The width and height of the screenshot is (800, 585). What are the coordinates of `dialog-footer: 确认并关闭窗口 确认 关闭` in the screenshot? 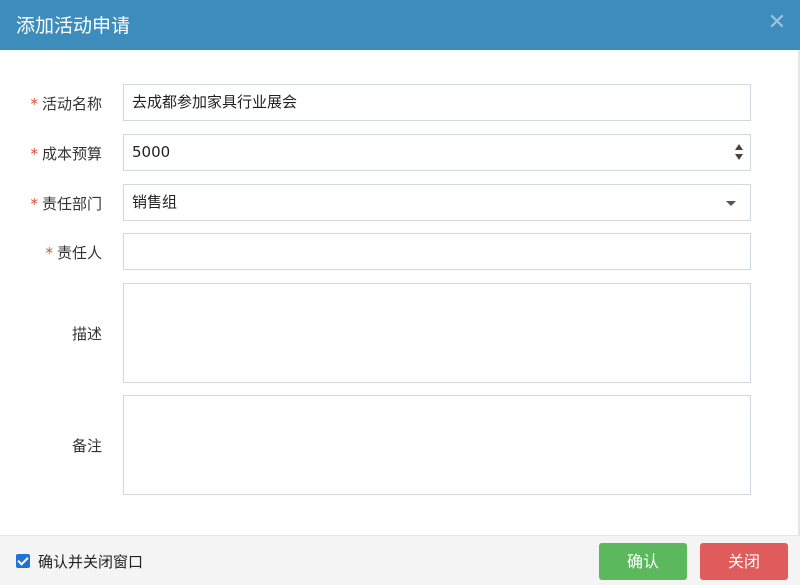 It's located at (400, 560).